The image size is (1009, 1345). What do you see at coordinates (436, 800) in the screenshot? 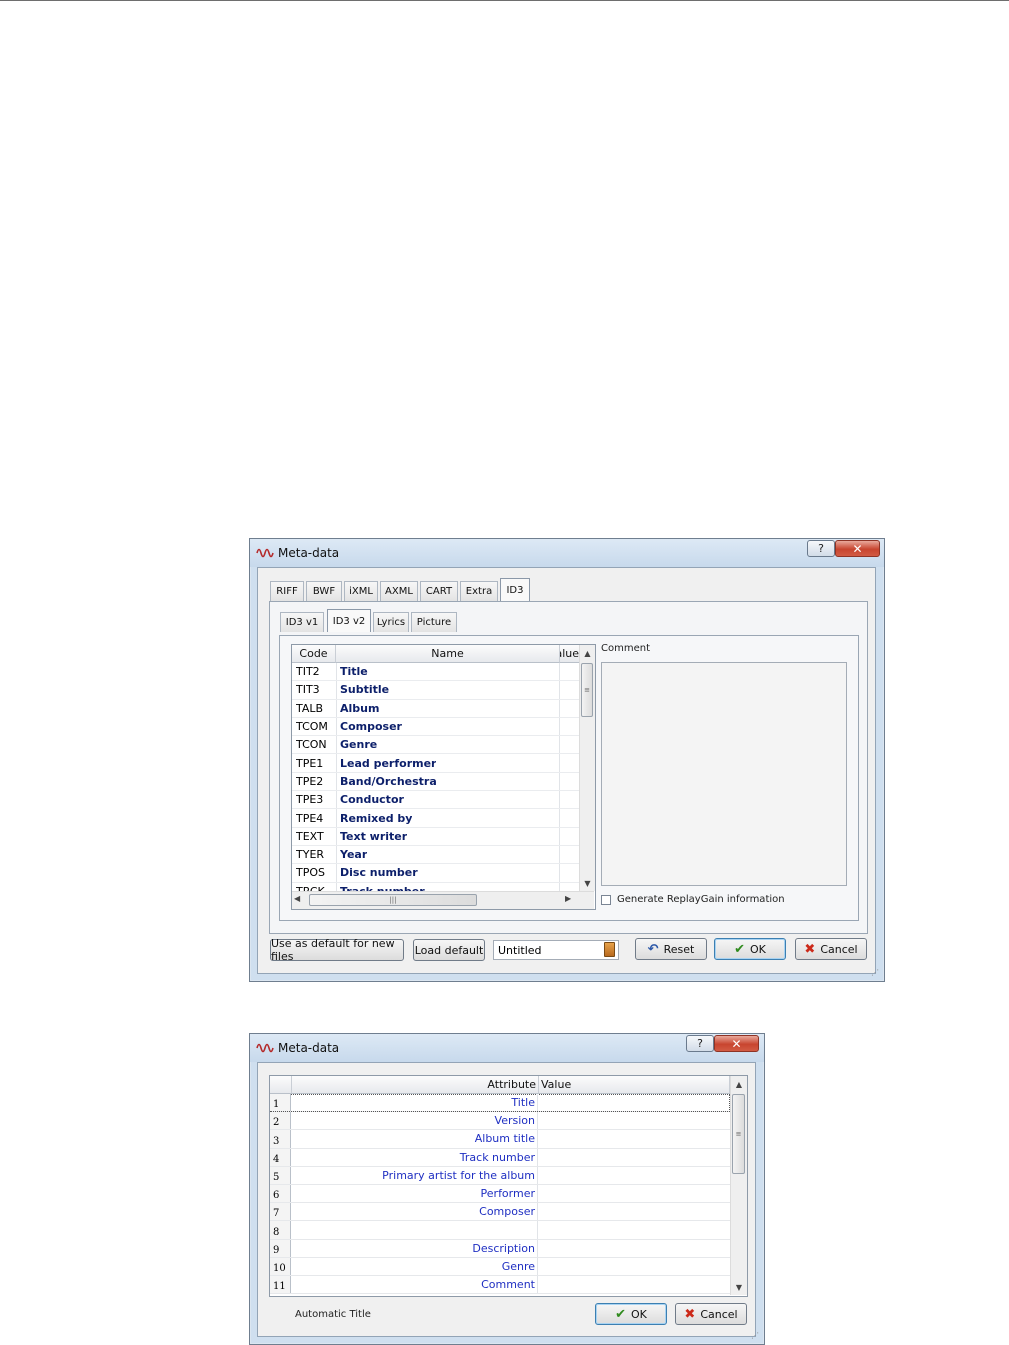
I see `table-row: TPE3 Conductor` at bounding box center [436, 800].